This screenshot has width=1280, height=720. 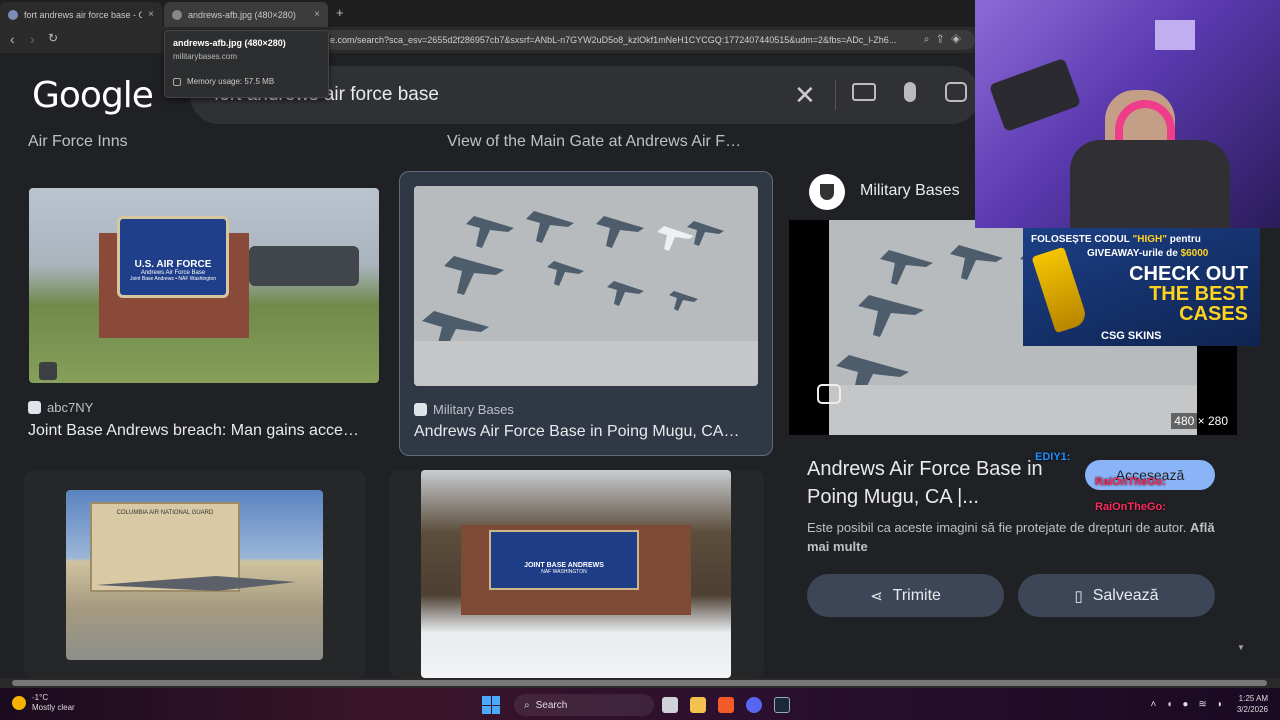 What do you see at coordinates (491, 705) in the screenshot?
I see `windows-start-icon` at bounding box center [491, 705].